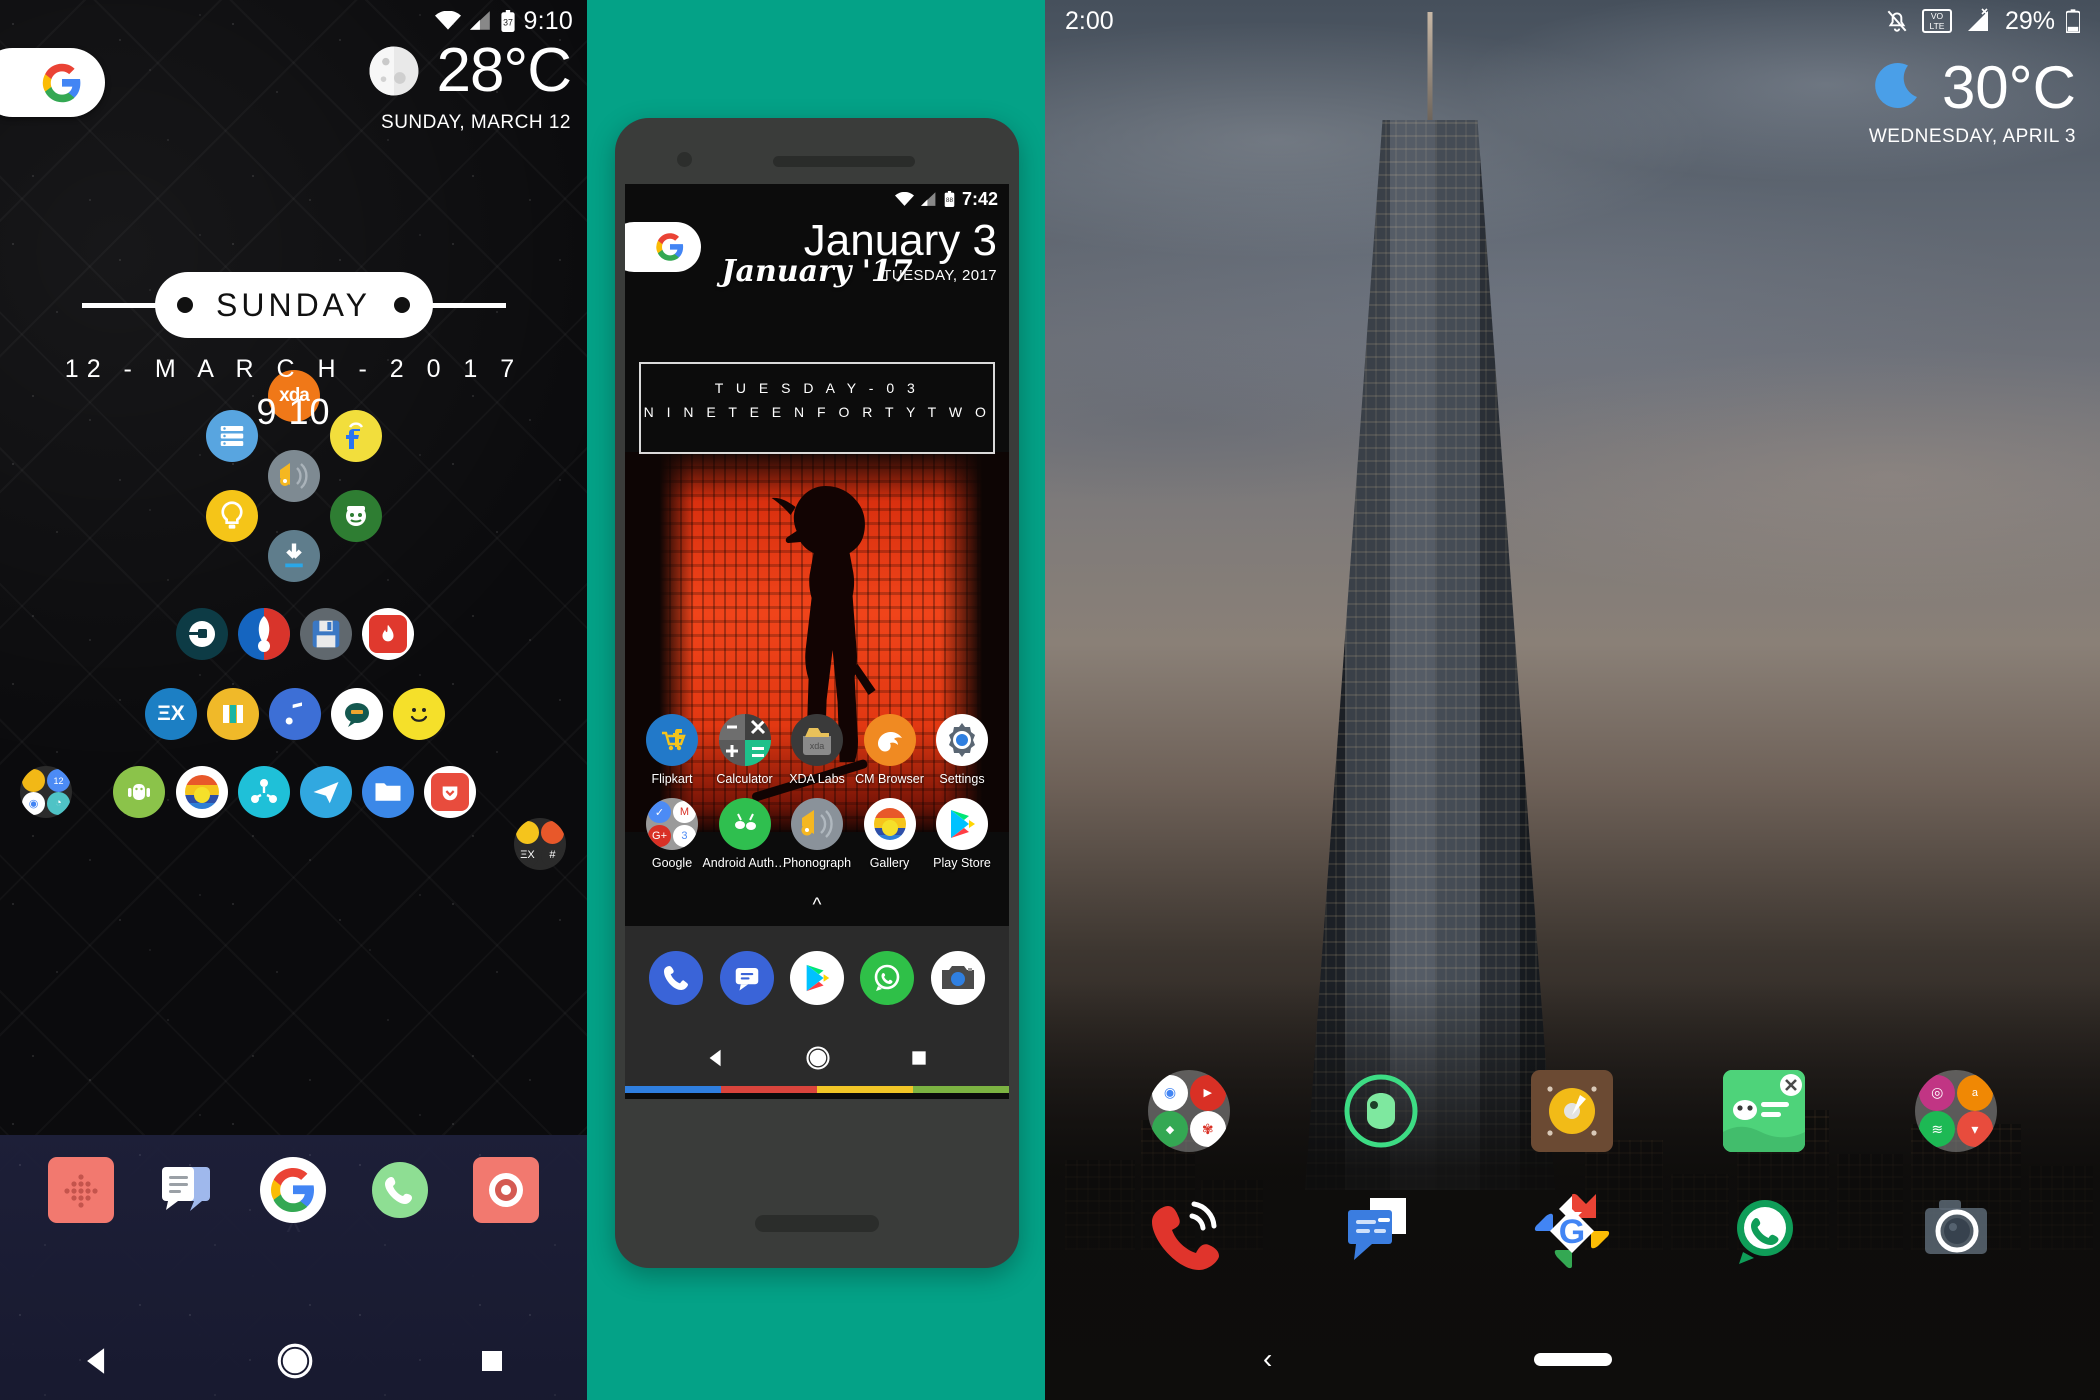 This screenshot has width=2100, height=1400. What do you see at coordinates (745, 750) in the screenshot?
I see `app-calculator: Calculator` at bounding box center [745, 750].